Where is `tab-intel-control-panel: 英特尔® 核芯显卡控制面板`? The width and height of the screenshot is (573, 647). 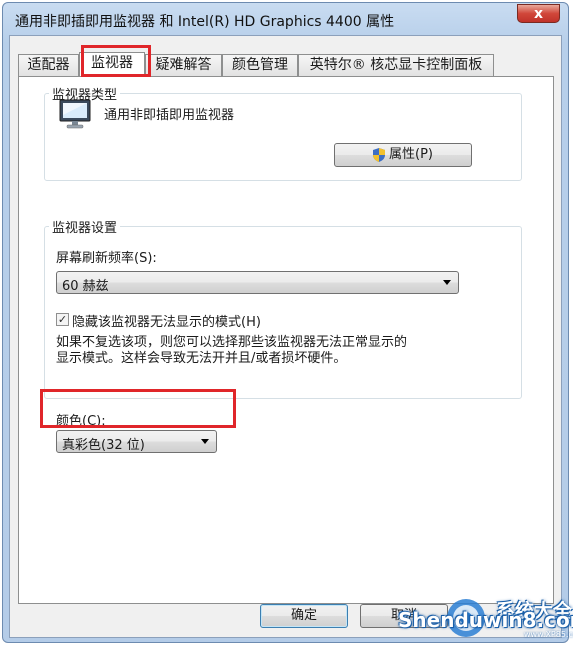 tab-intel-control-panel: 英特尔® 核芯显卡控制面板 is located at coordinates (396, 65).